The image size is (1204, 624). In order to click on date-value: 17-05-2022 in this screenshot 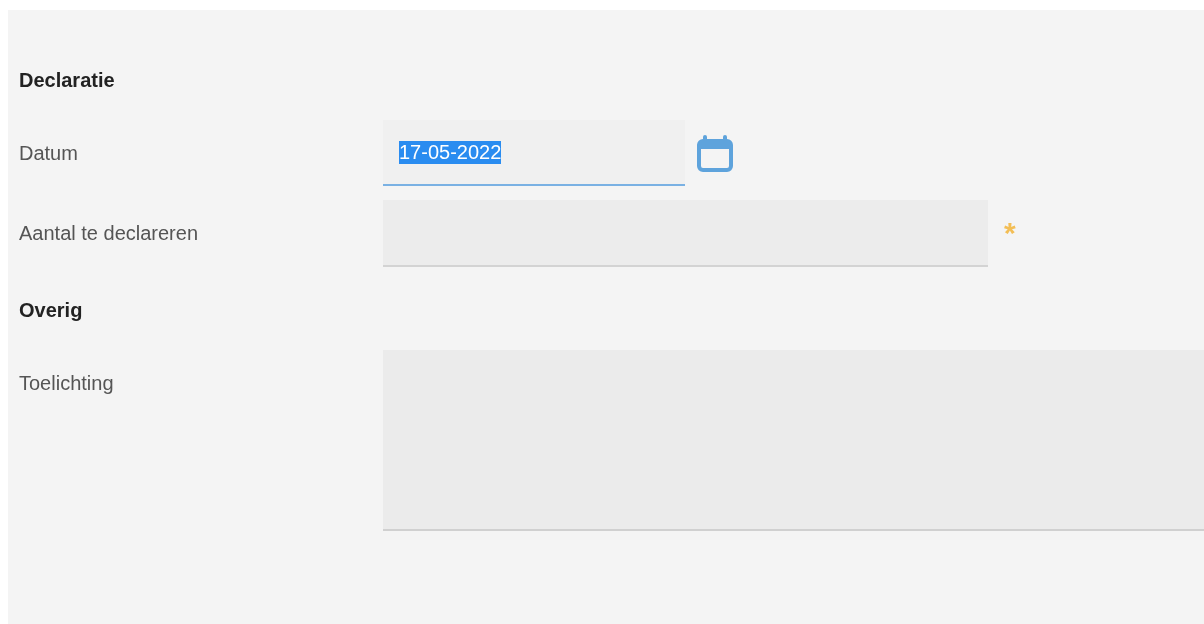, I will do `click(450, 152)`.